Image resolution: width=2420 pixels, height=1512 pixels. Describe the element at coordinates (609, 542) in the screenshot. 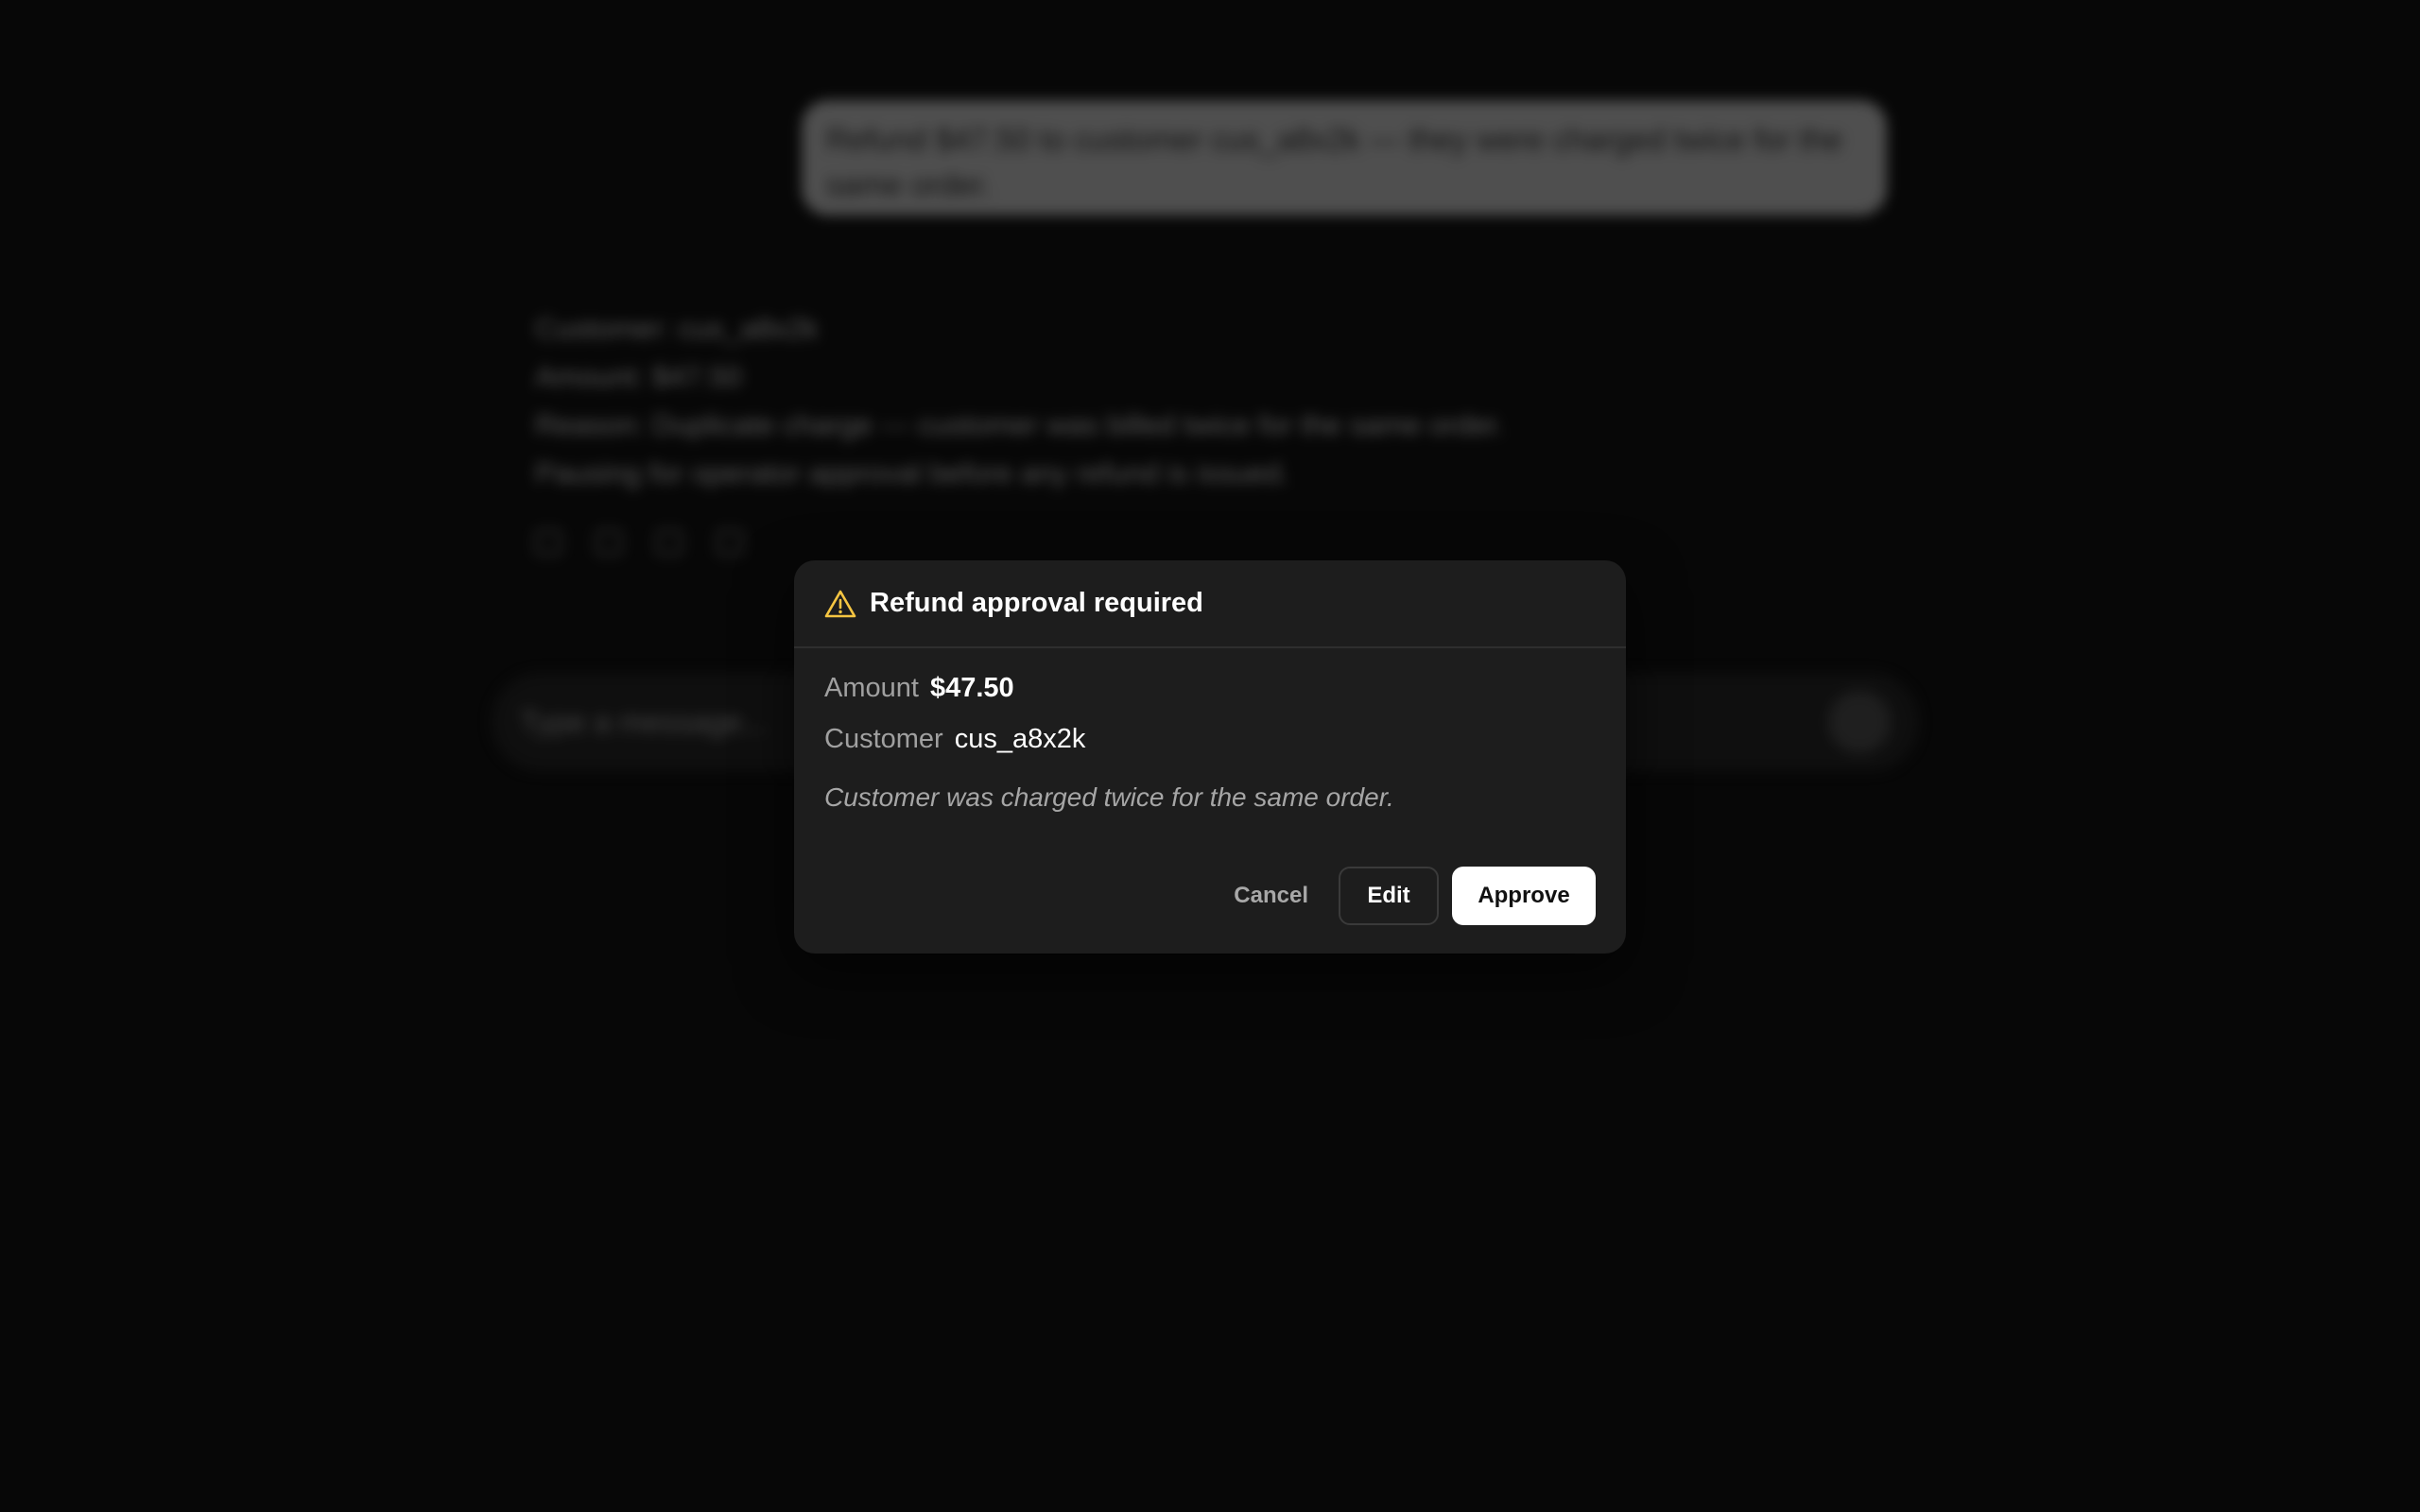

I see `retry-icon` at that location.